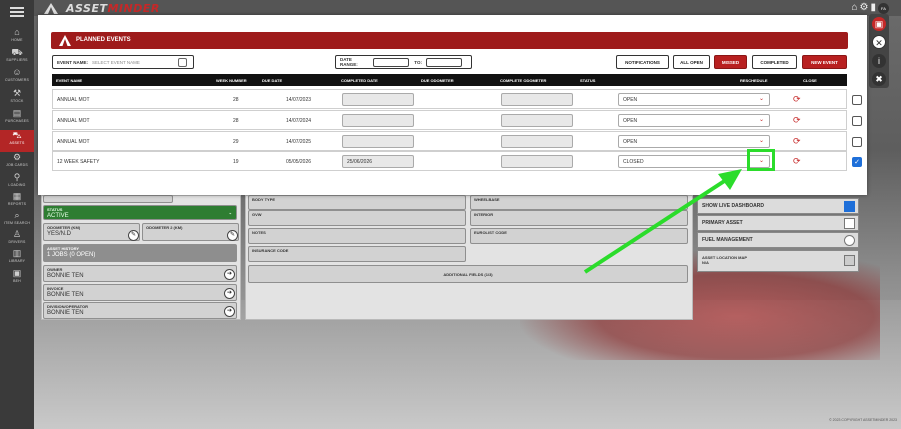  What do you see at coordinates (879, 79) in the screenshot?
I see `tools-icon: ✖` at bounding box center [879, 79].